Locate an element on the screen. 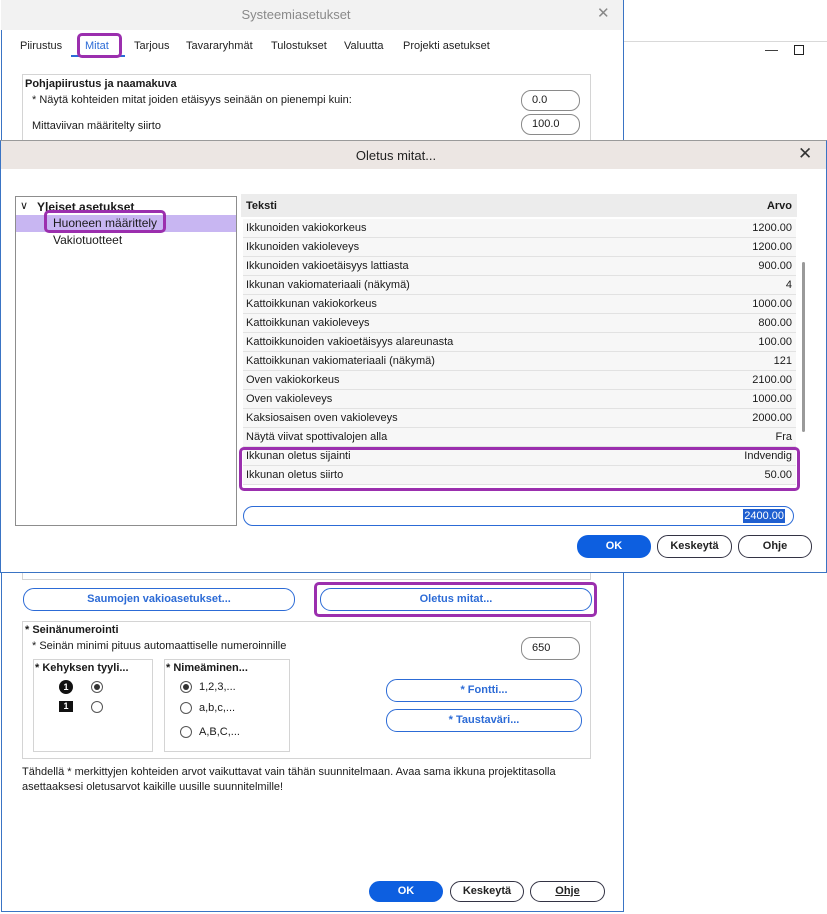  frame-square-radio is located at coordinates (97, 707).